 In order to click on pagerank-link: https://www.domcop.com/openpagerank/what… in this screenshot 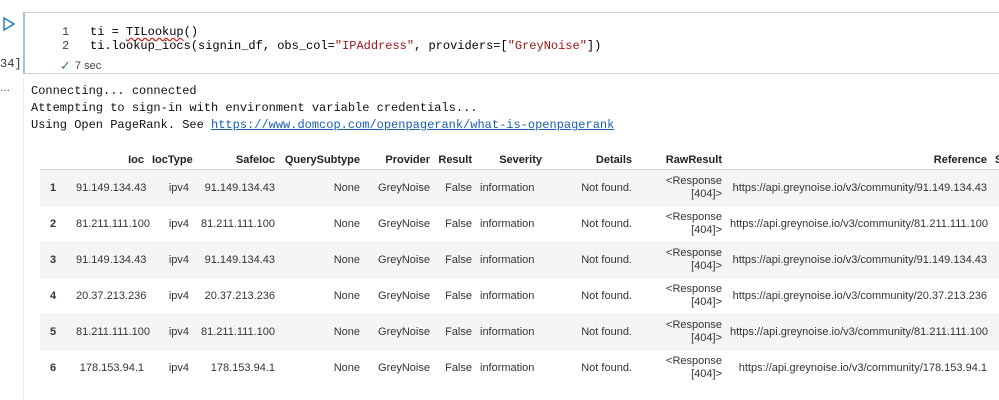, I will do `click(412, 125)`.